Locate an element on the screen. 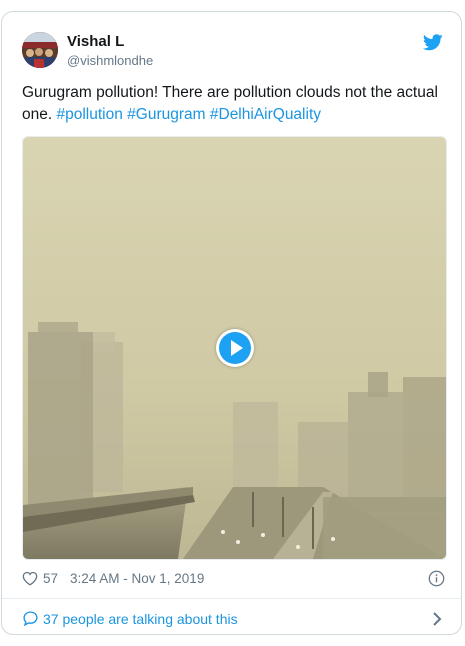  info-icon is located at coordinates (436, 578).